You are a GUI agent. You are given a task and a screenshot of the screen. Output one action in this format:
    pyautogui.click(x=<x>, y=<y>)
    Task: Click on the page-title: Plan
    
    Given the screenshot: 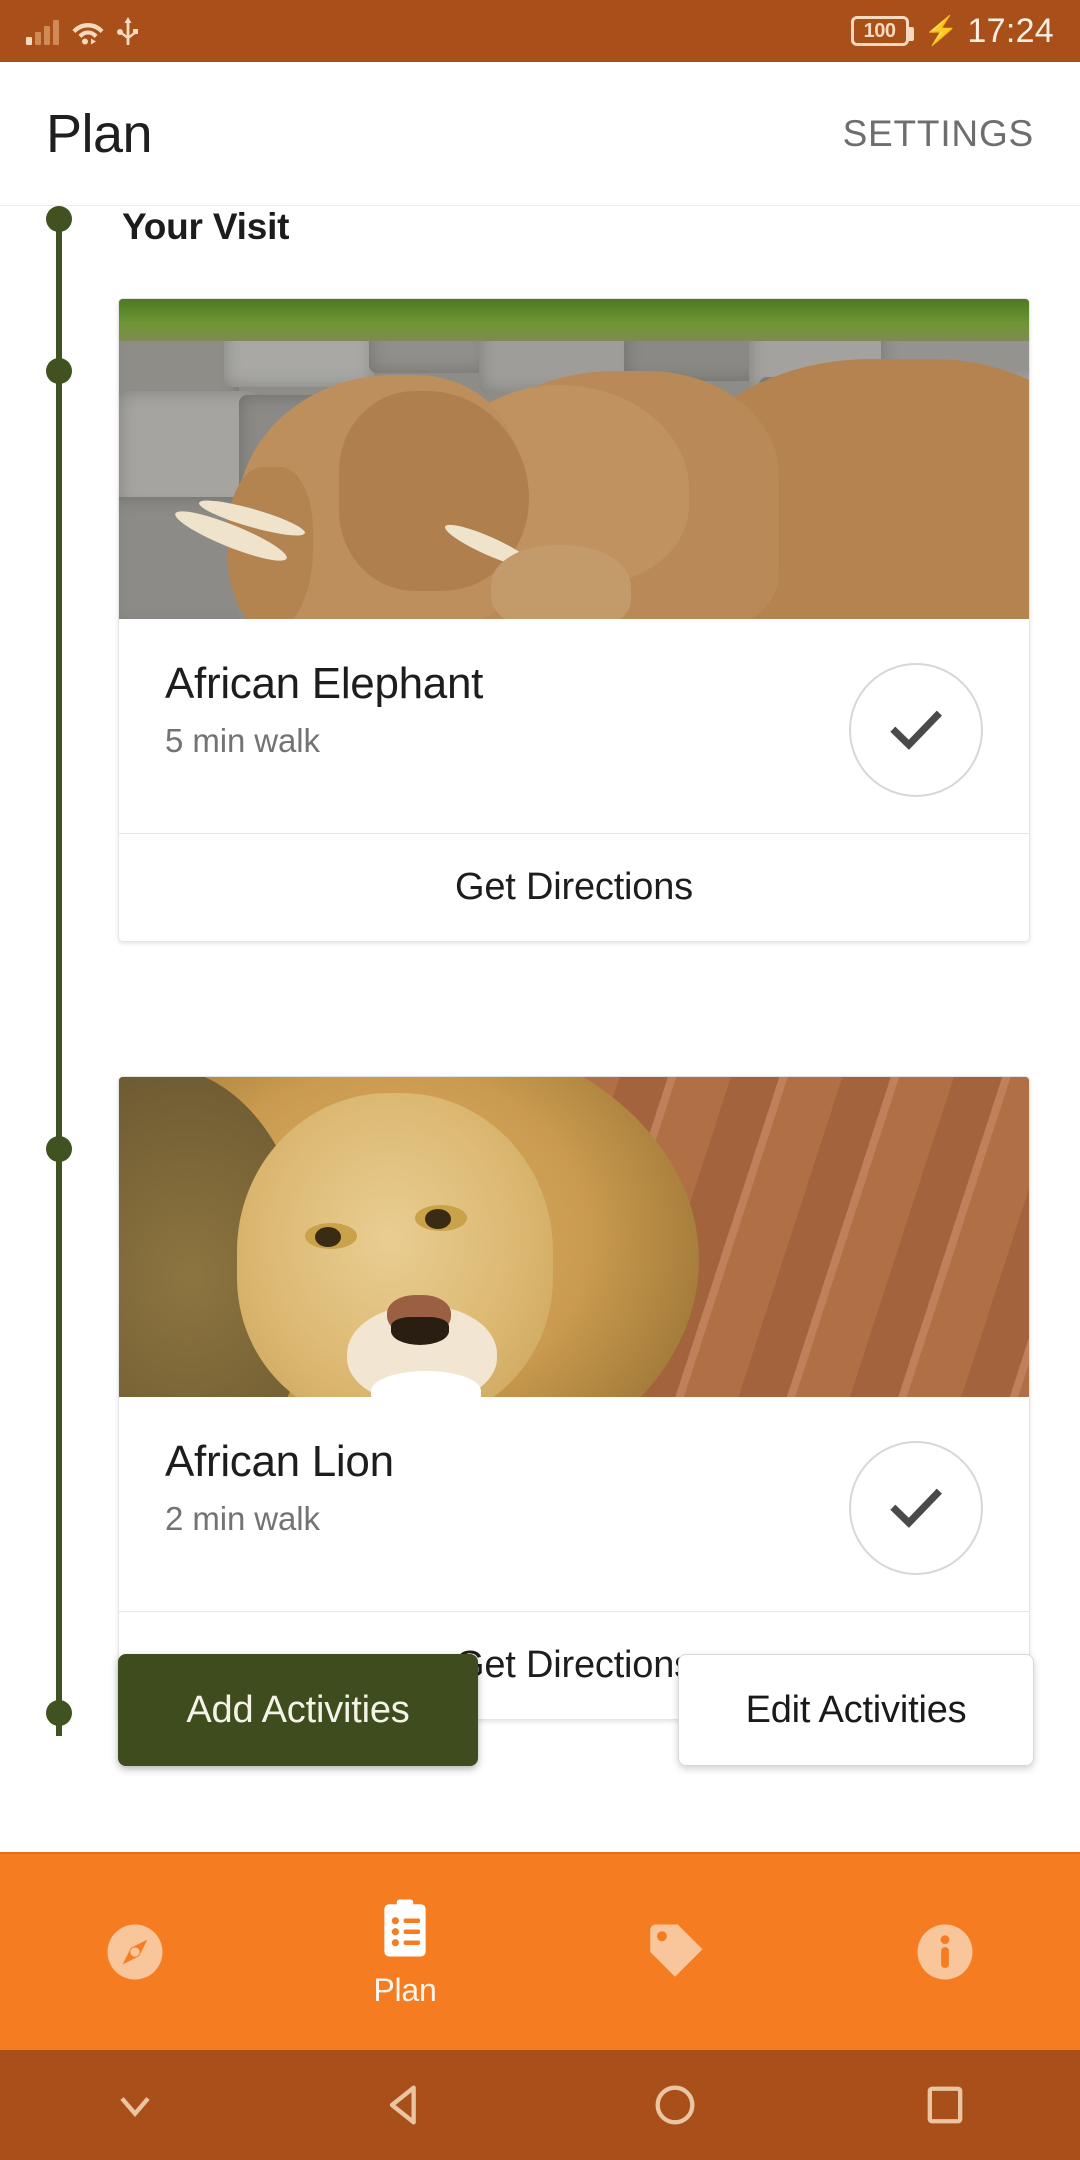 What is the action you would take?
    pyautogui.click(x=99, y=133)
    